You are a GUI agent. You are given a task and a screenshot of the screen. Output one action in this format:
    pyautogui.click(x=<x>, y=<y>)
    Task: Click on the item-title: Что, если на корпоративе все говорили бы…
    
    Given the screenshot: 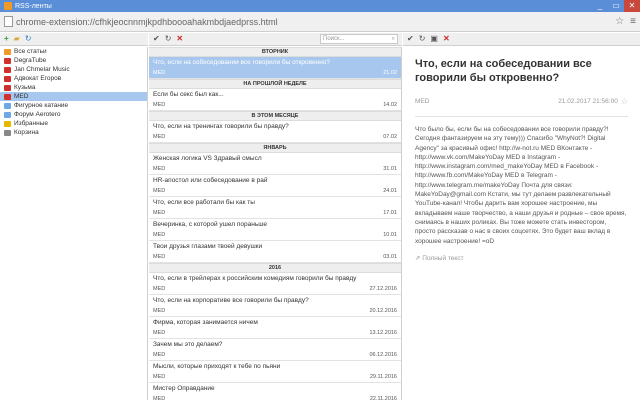 What is the action you would take?
    pyautogui.click(x=231, y=300)
    